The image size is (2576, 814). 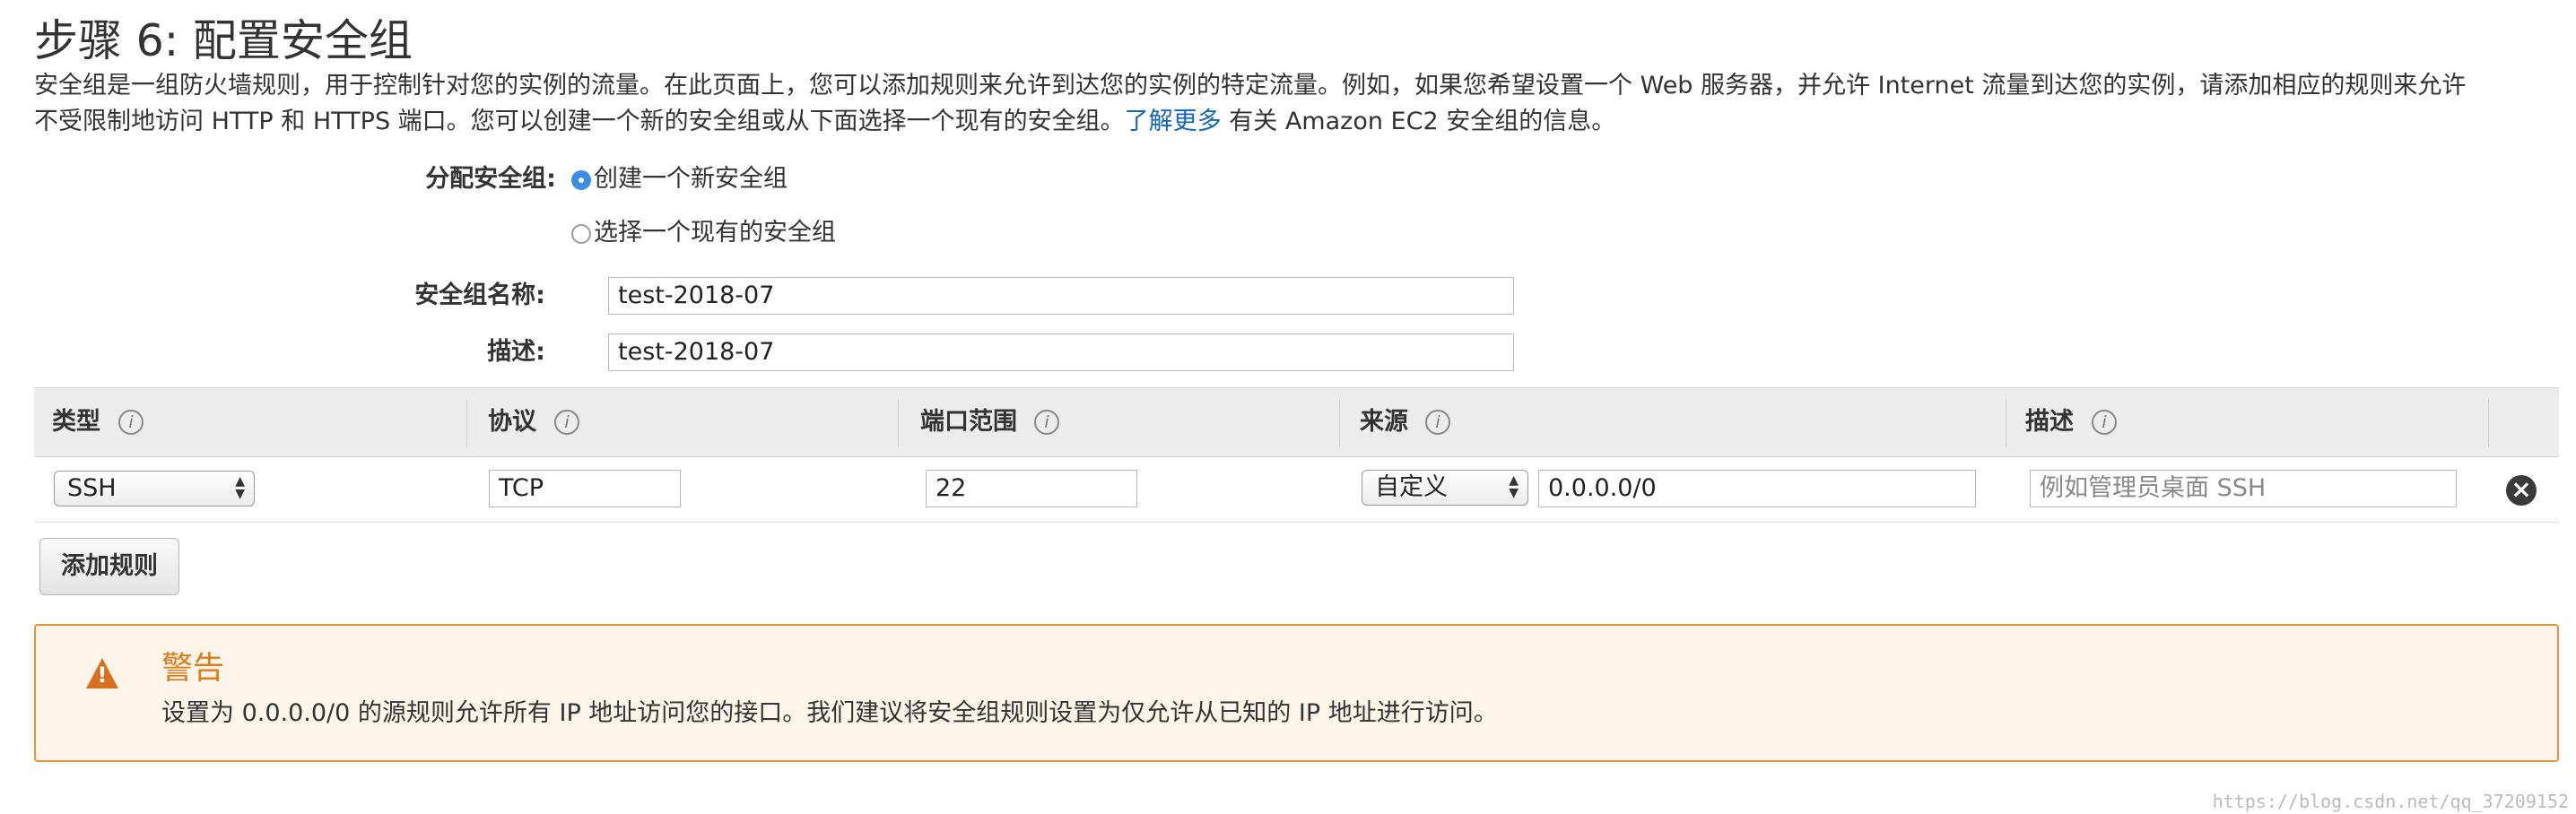 What do you see at coordinates (512, 422) in the screenshot?
I see `column-header-protocol: 协议` at bounding box center [512, 422].